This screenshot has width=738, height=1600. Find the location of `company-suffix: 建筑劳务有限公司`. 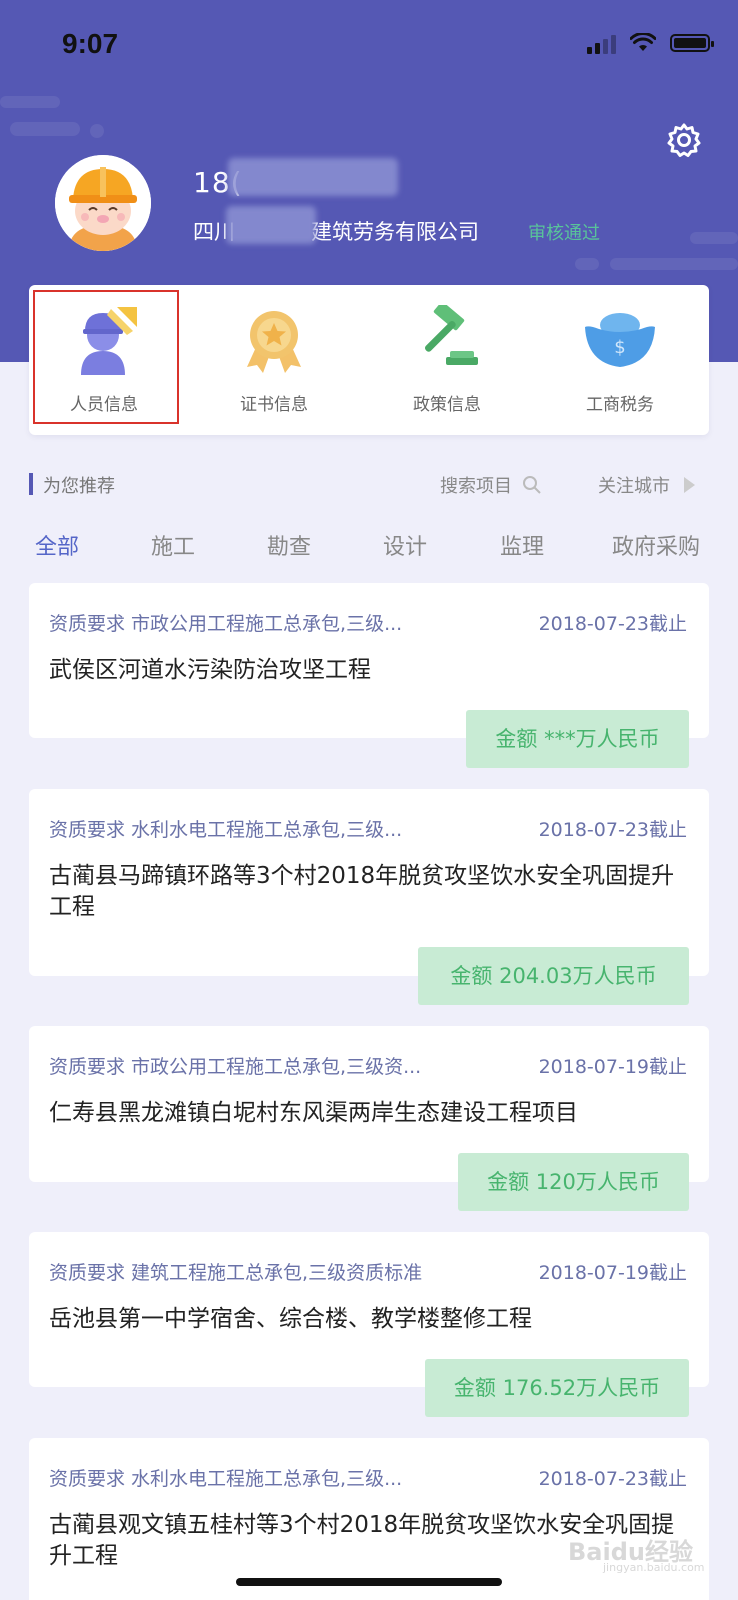

company-suffix: 建筑劳务有限公司 is located at coordinates (395, 232).